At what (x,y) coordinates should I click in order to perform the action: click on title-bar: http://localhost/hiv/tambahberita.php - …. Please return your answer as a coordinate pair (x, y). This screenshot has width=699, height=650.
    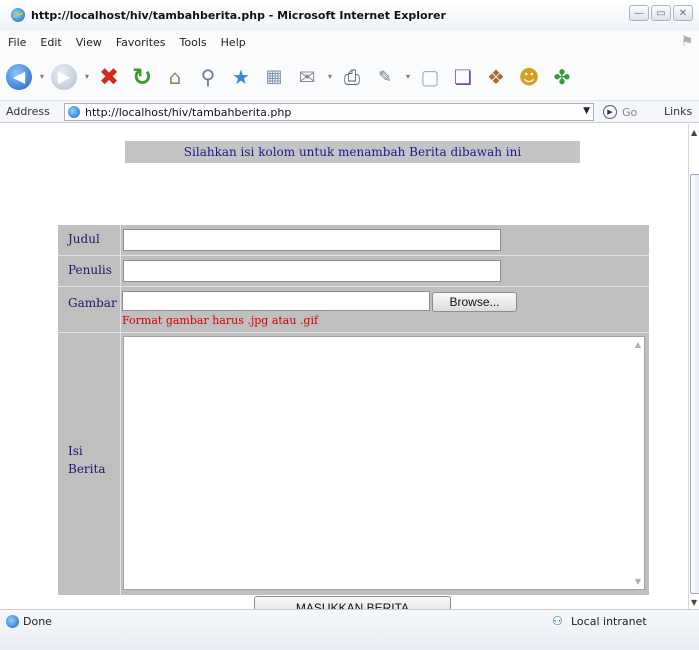
    Looking at the image, I should click on (349, 15).